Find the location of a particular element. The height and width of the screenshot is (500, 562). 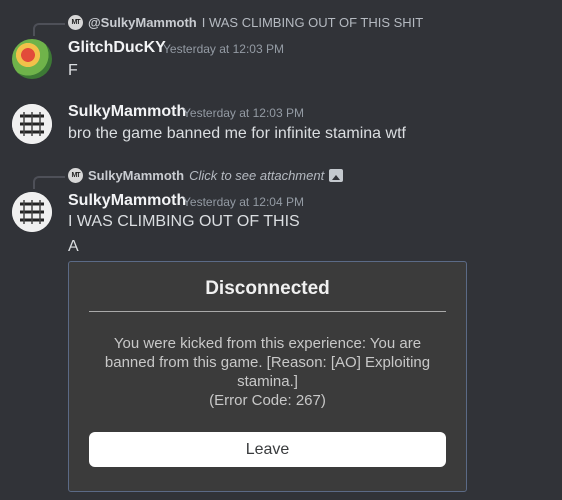

reply-preview: MT SulkyMammoth Click to see attachment is located at coordinates (206, 175).